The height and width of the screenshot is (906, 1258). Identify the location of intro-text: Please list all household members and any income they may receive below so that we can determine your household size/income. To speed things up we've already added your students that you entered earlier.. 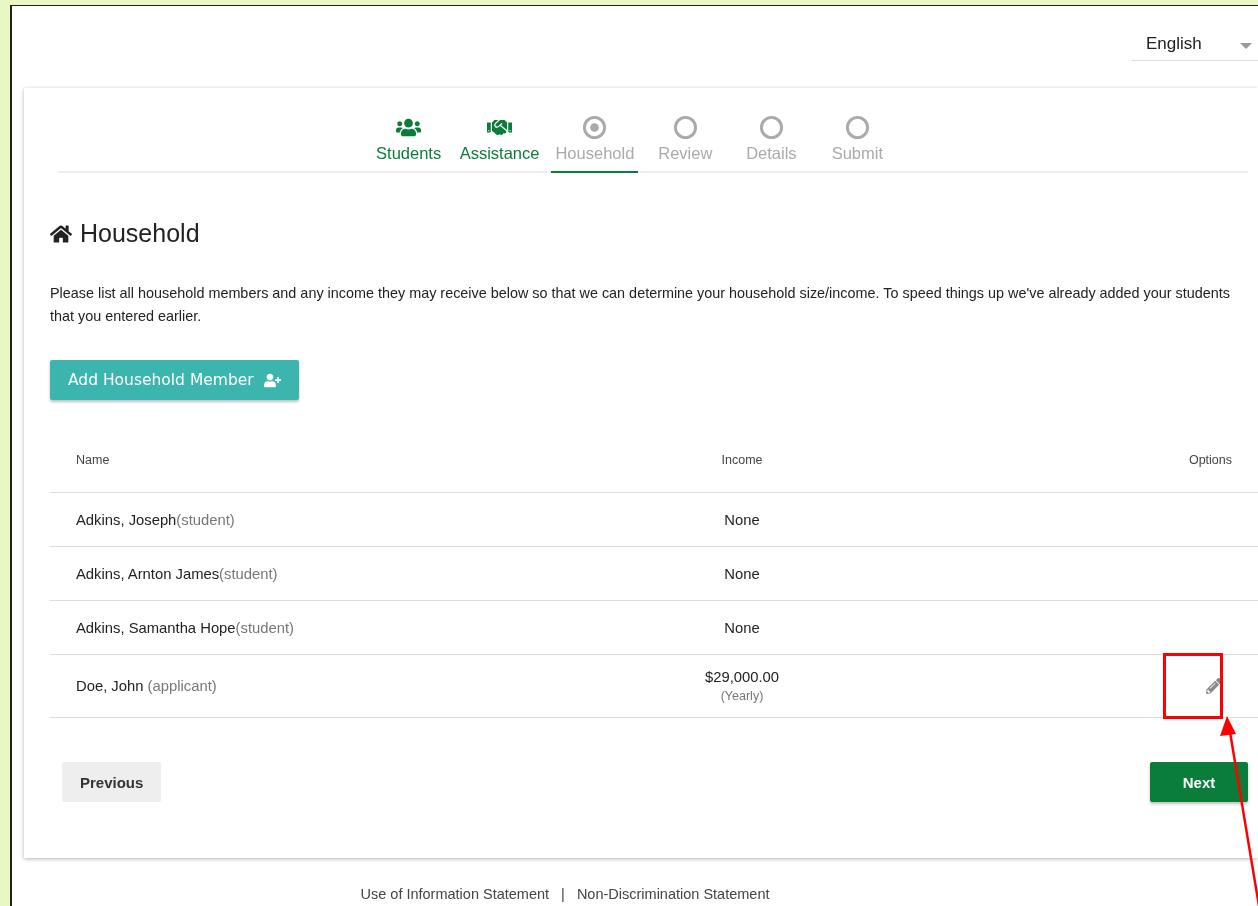
(640, 305).